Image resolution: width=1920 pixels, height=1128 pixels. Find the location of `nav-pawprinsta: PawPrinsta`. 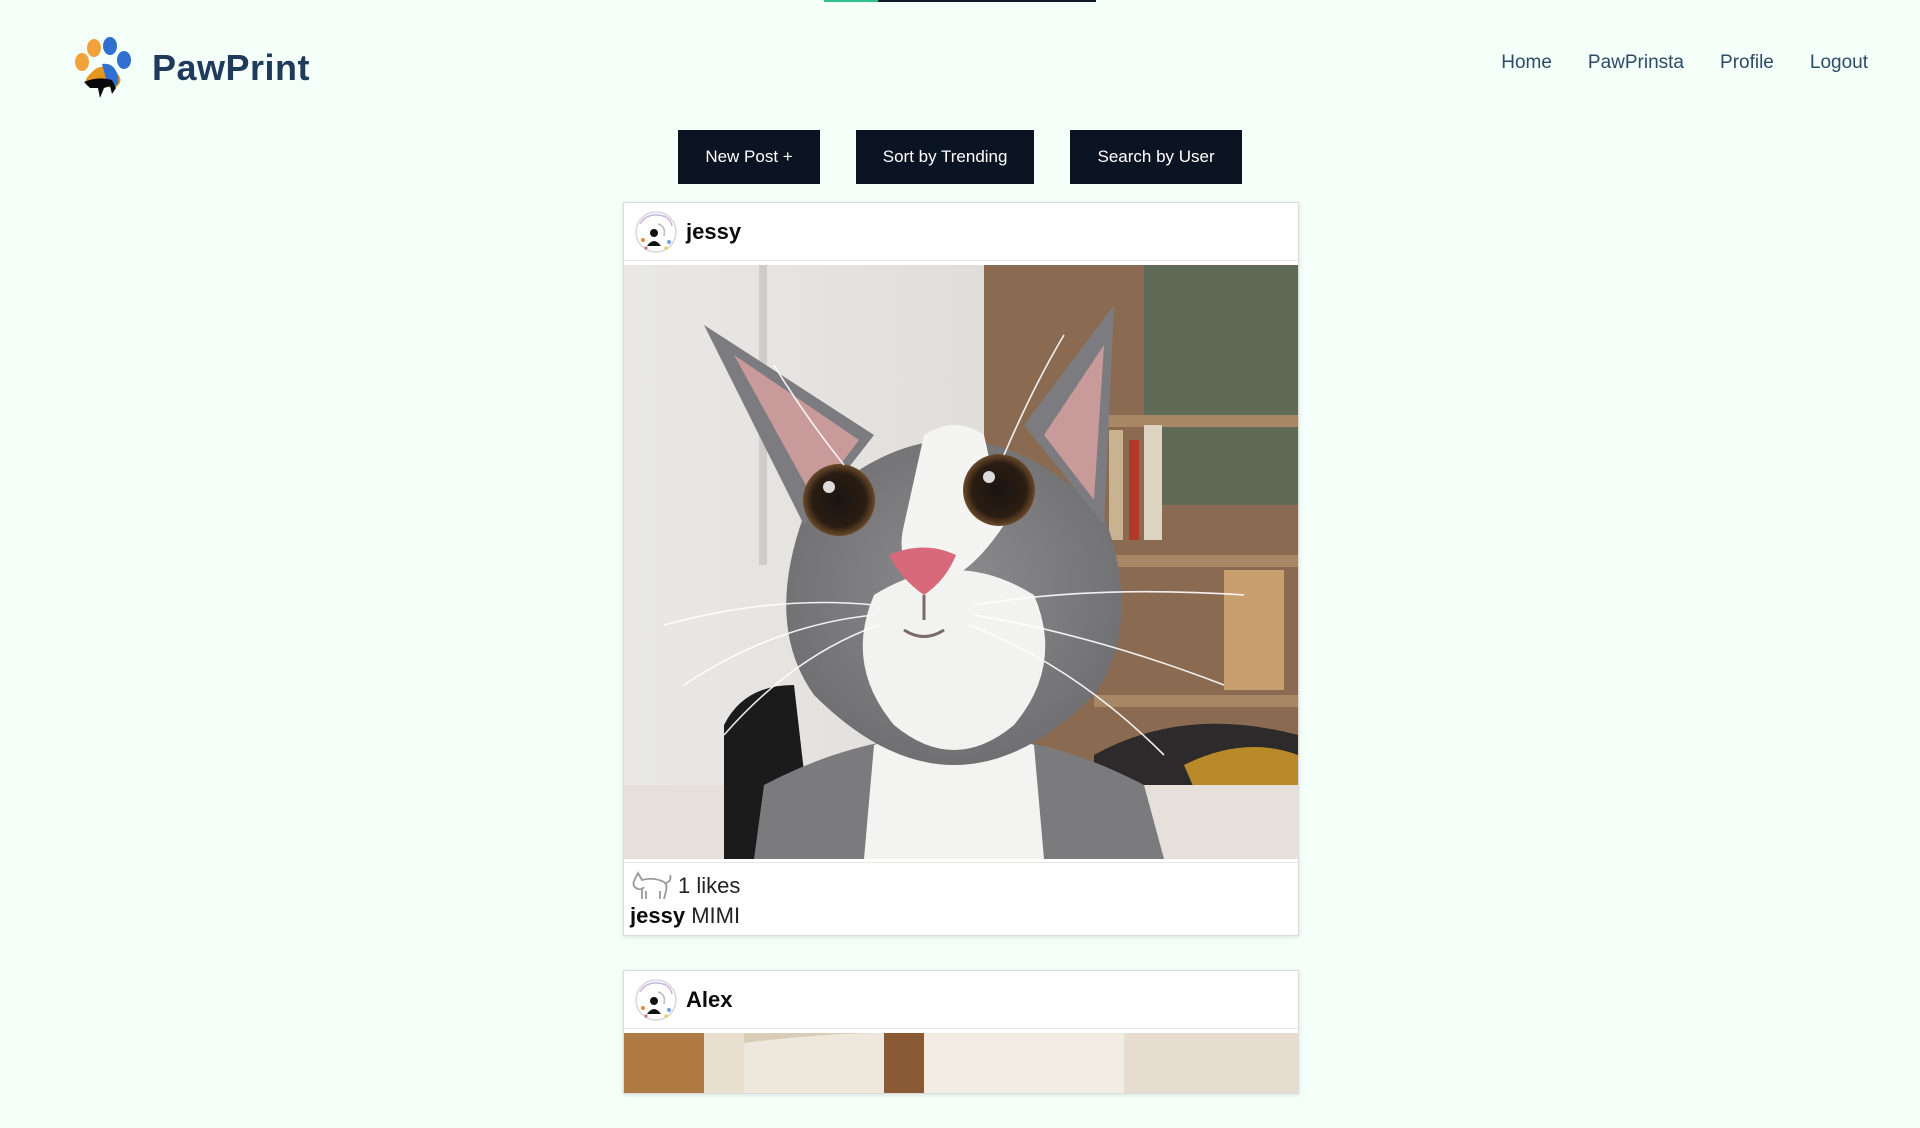

nav-pawprinsta: PawPrinsta is located at coordinates (1636, 63).